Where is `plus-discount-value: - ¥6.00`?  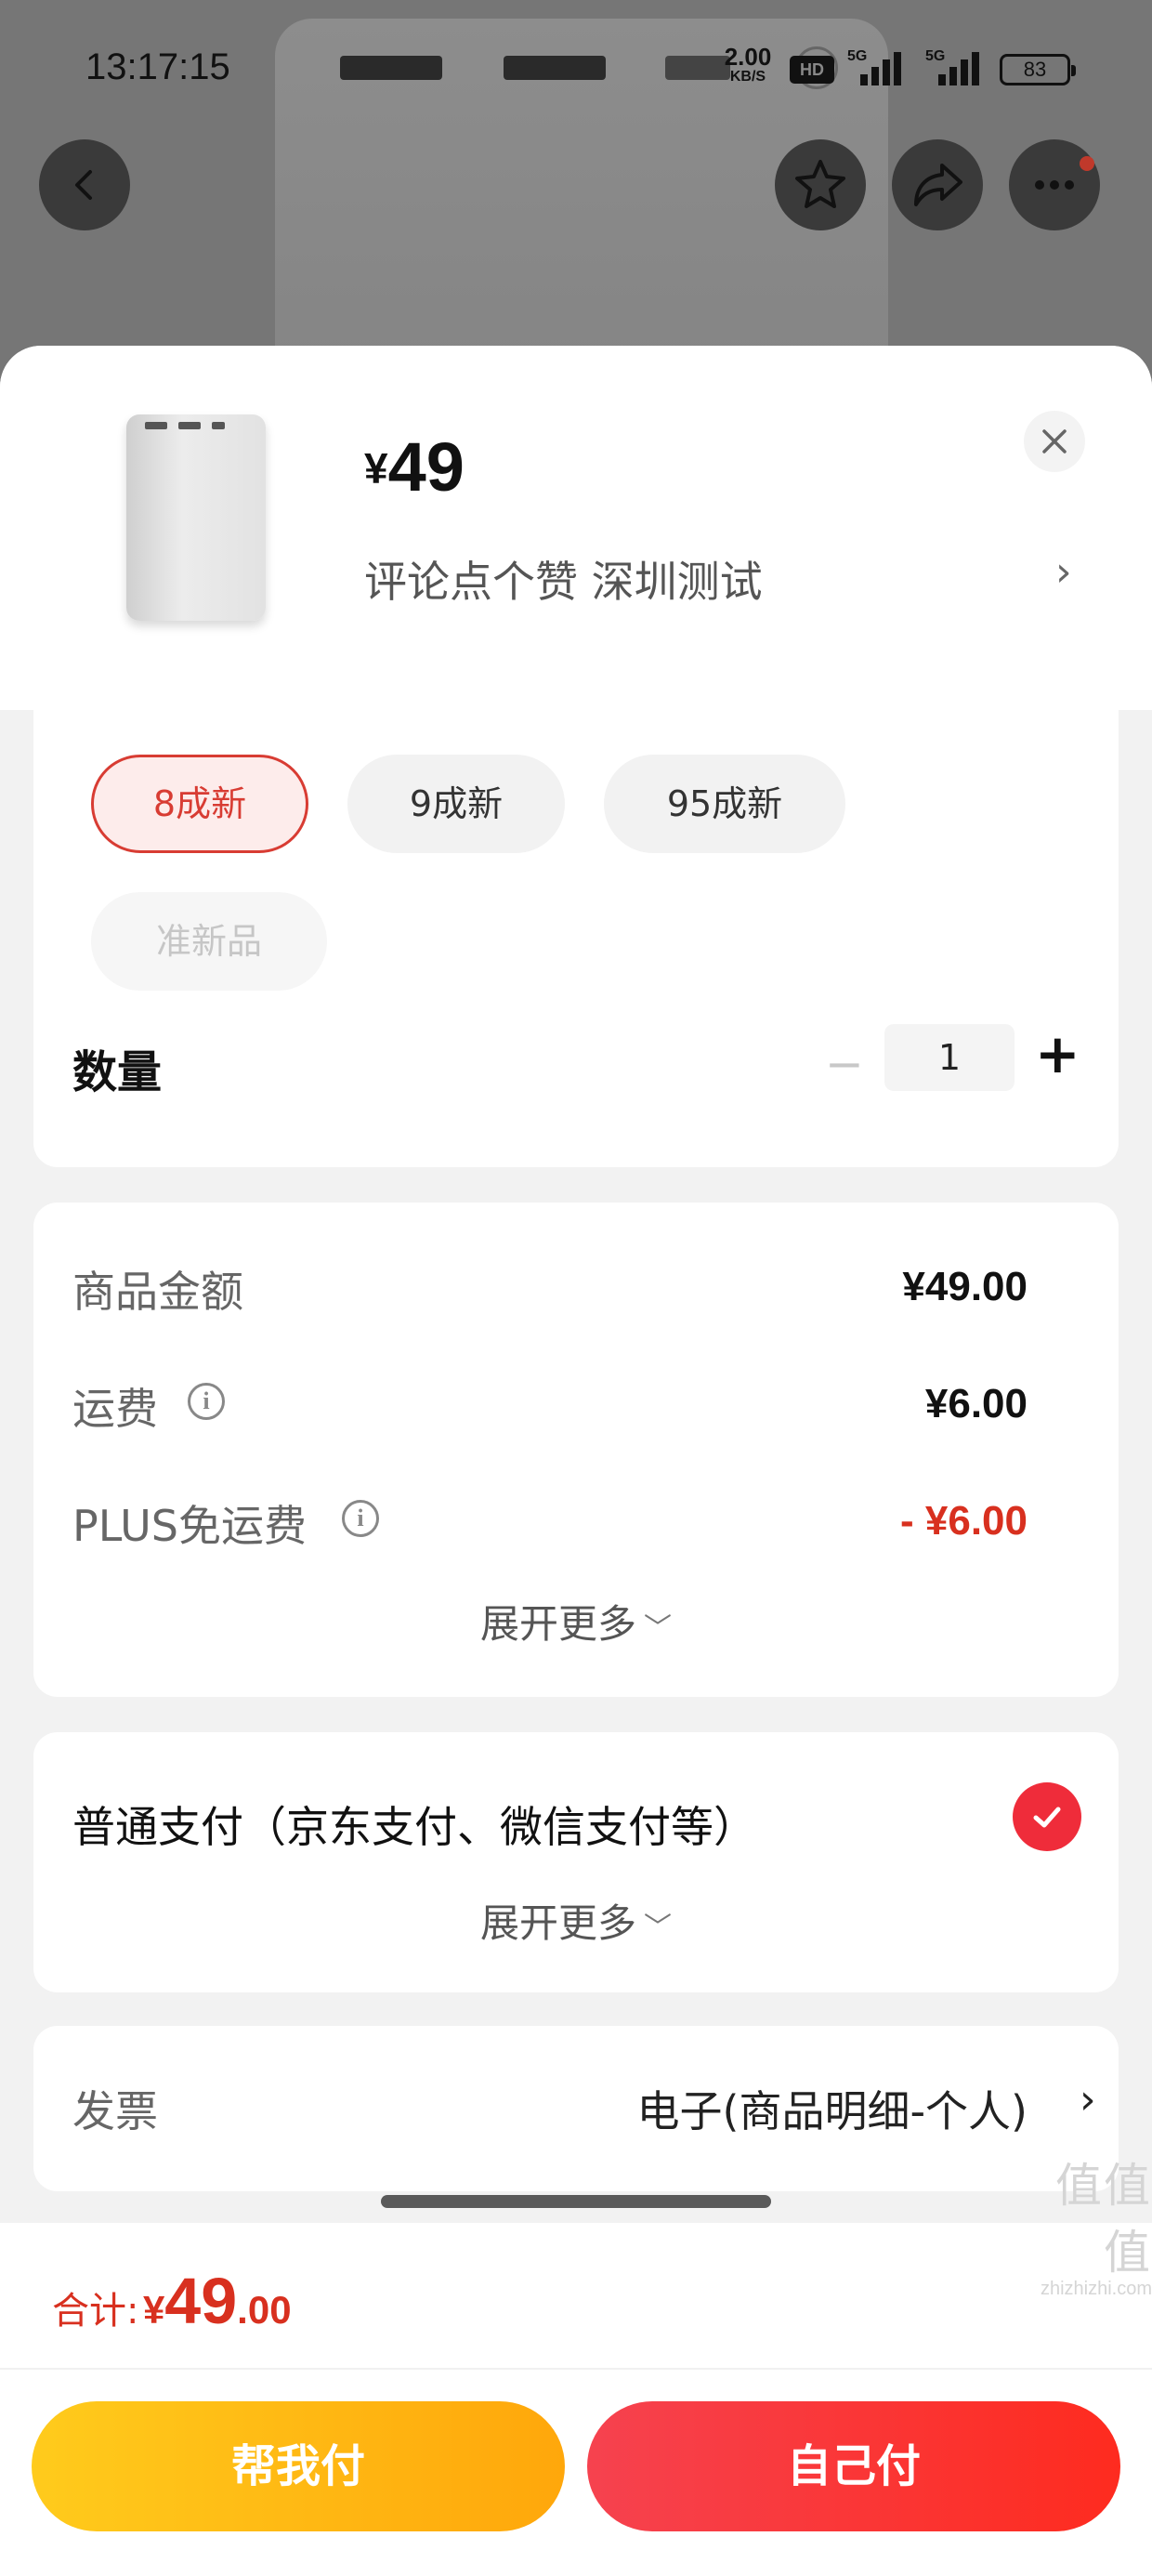
plus-discount-value: - ¥6.00 is located at coordinates (964, 1521).